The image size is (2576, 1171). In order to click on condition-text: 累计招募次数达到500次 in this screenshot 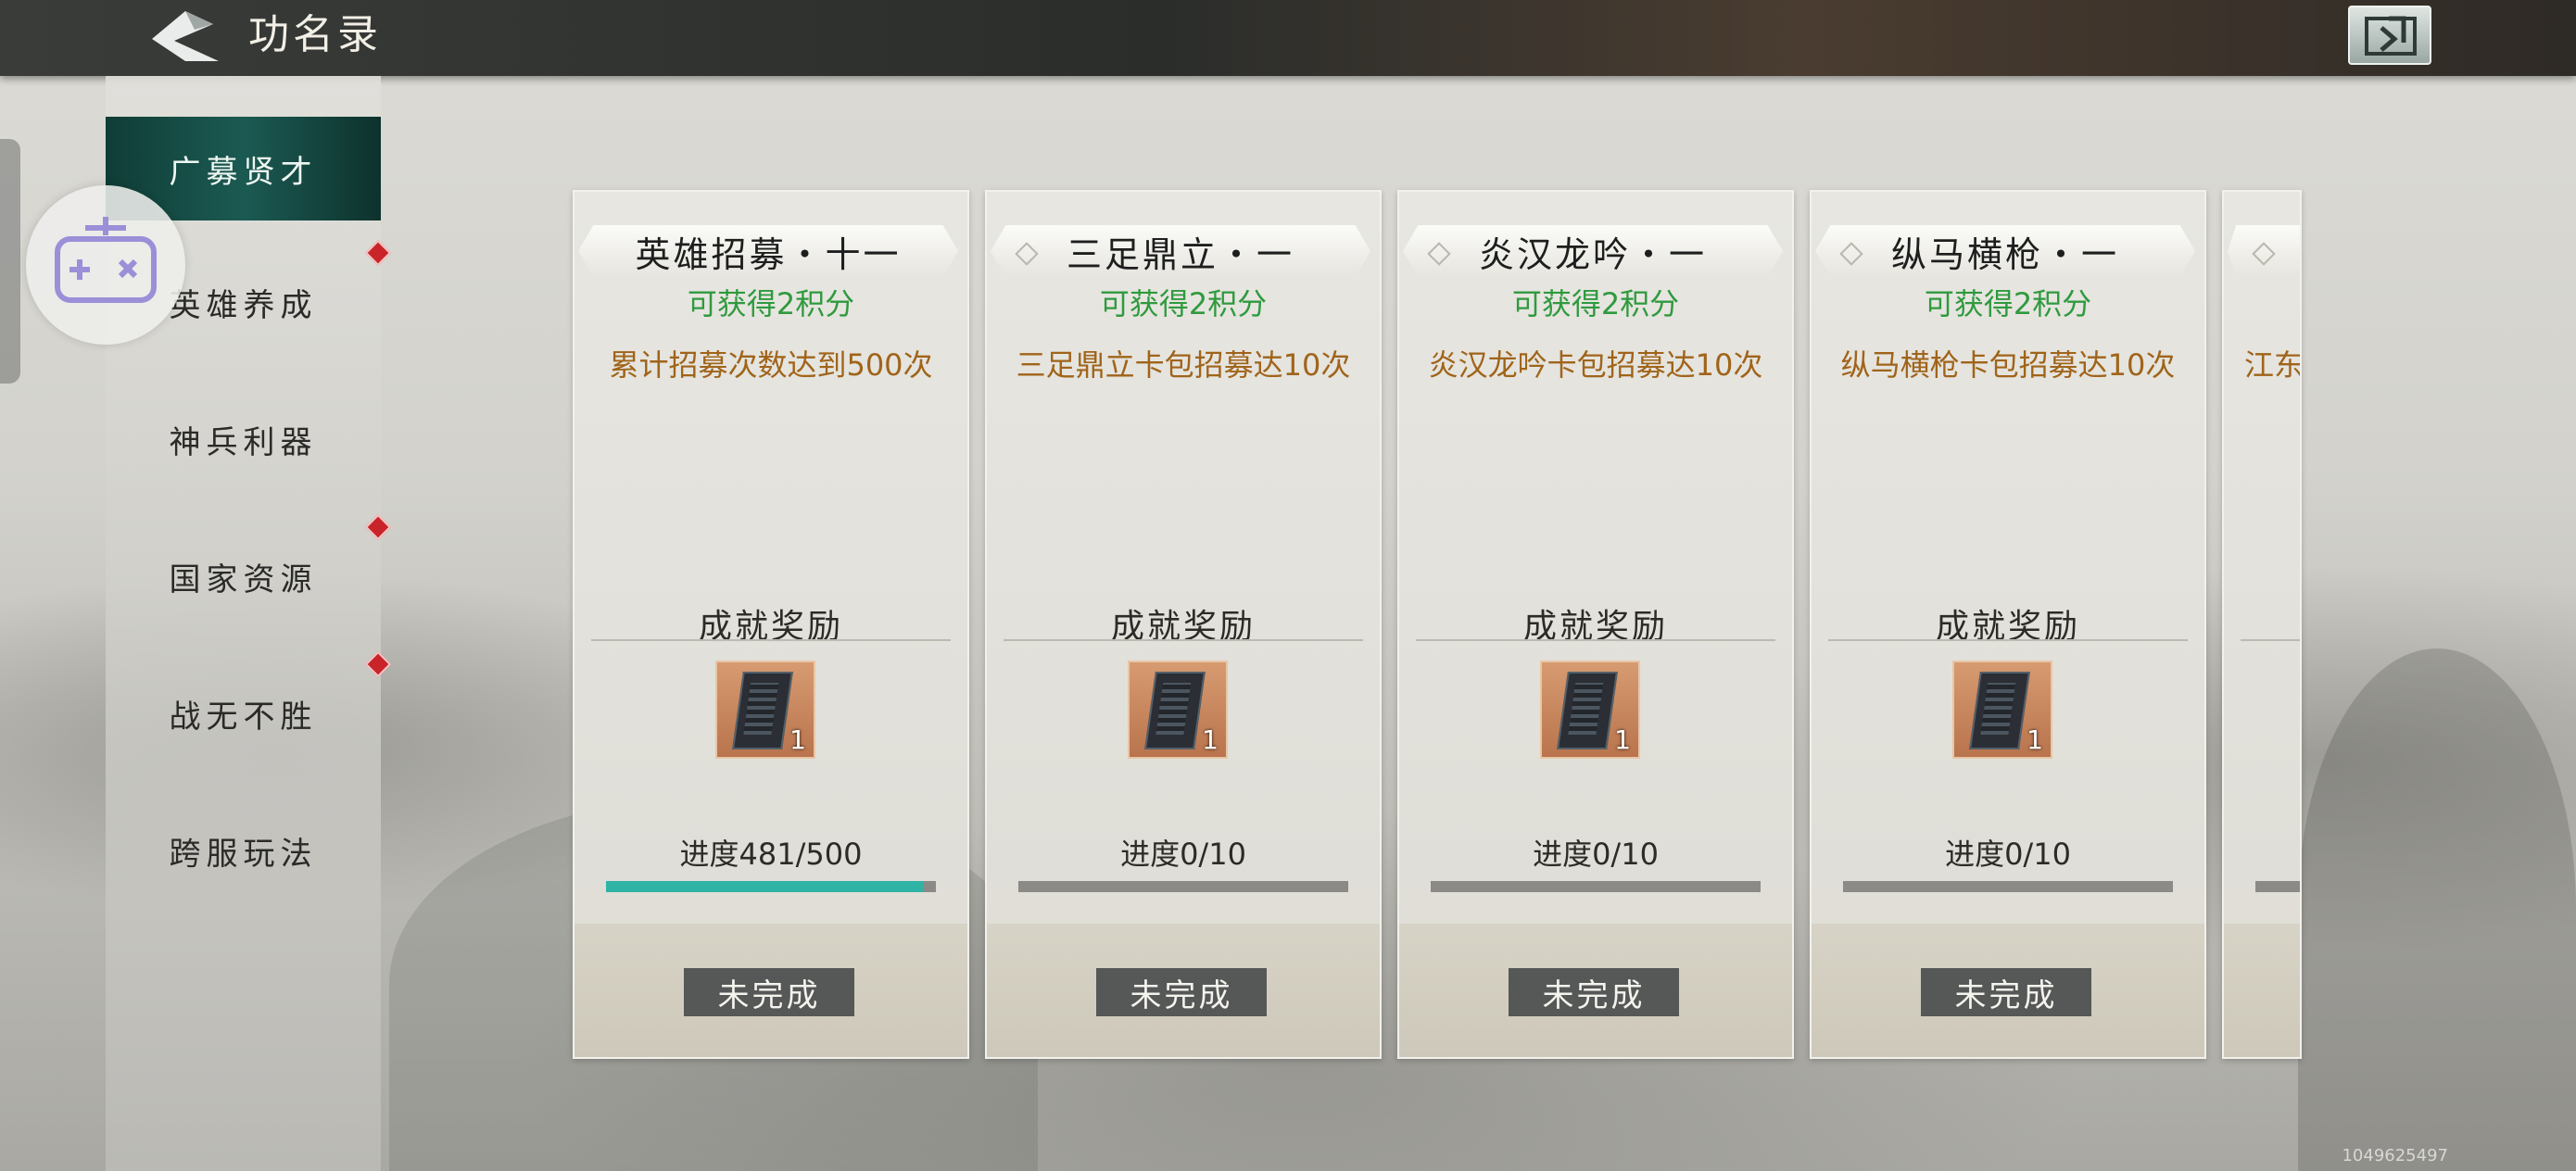, I will do `click(771, 365)`.